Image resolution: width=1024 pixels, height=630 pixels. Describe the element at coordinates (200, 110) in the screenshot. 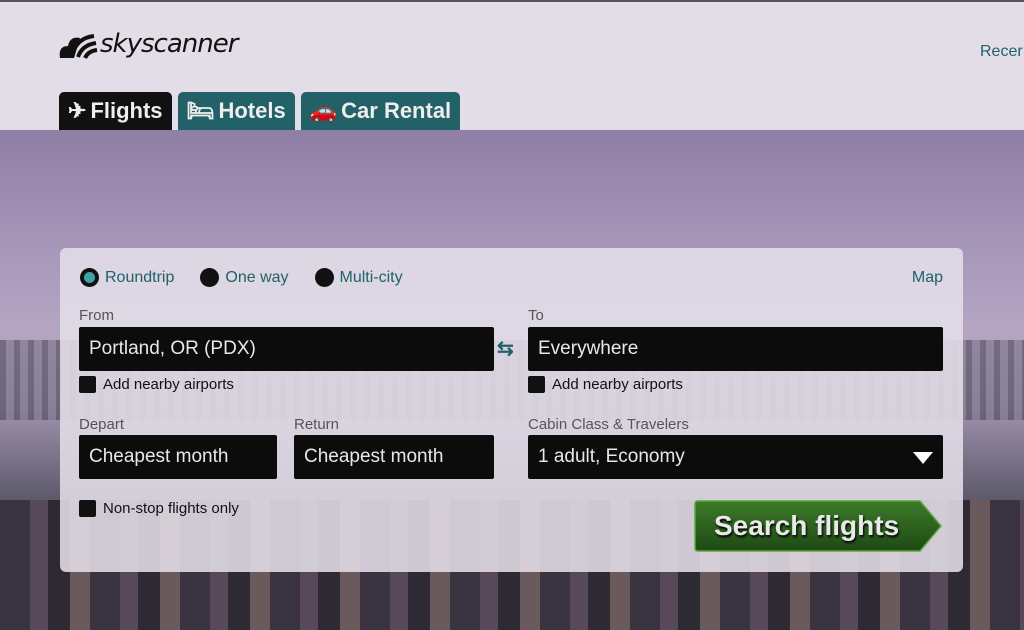

I see `bed-icon: 🛏` at that location.